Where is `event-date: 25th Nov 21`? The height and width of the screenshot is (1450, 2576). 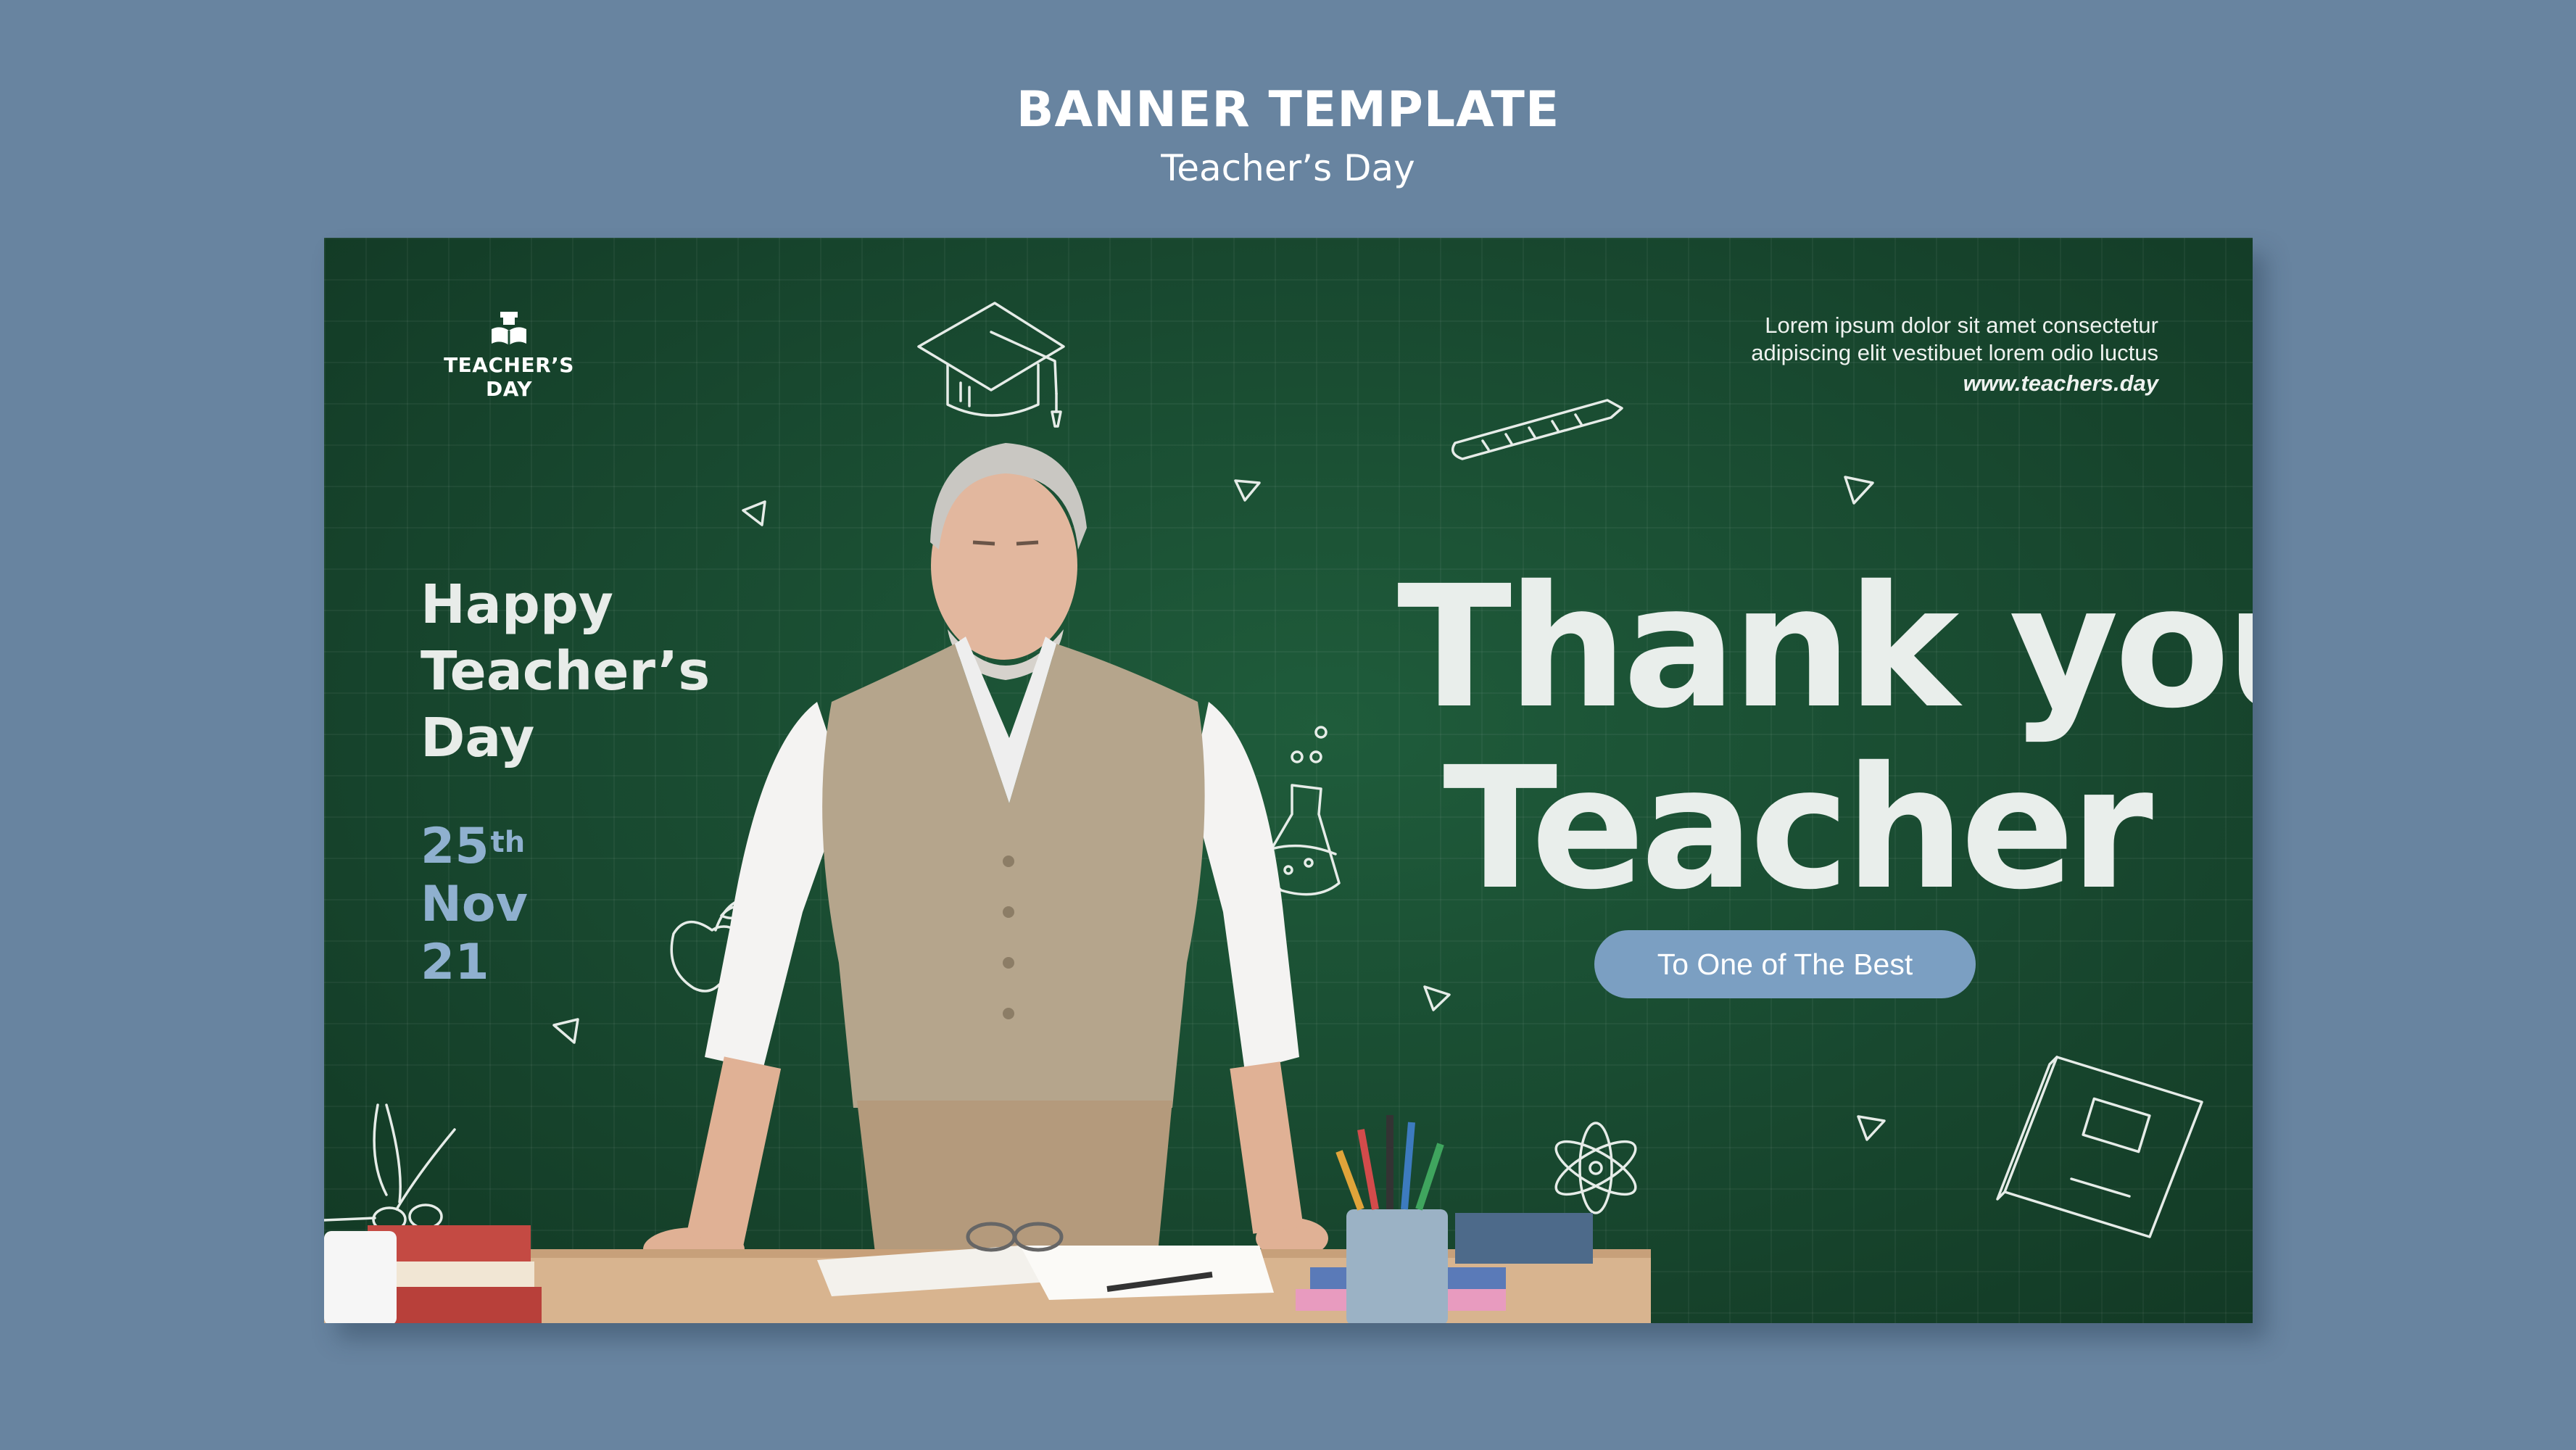
event-date: 25th Nov 21 is located at coordinates (475, 905).